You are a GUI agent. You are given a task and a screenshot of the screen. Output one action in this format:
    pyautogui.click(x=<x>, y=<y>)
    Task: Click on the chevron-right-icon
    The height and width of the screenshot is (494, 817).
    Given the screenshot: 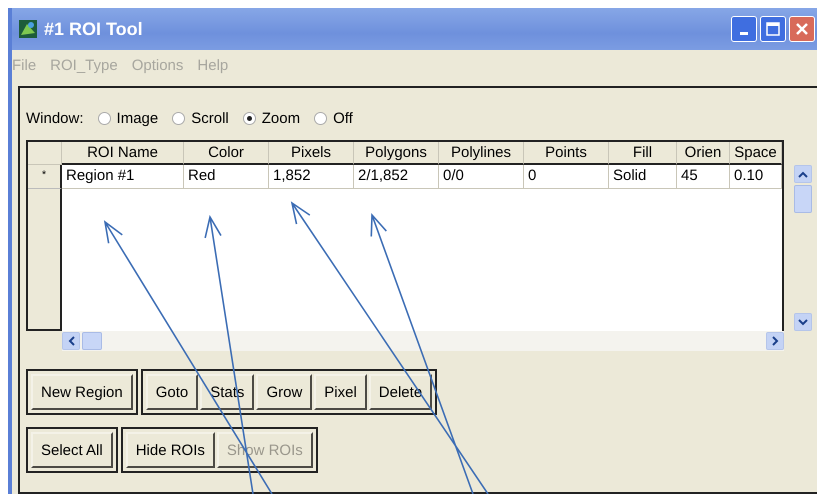 What is the action you would take?
    pyautogui.click(x=775, y=341)
    